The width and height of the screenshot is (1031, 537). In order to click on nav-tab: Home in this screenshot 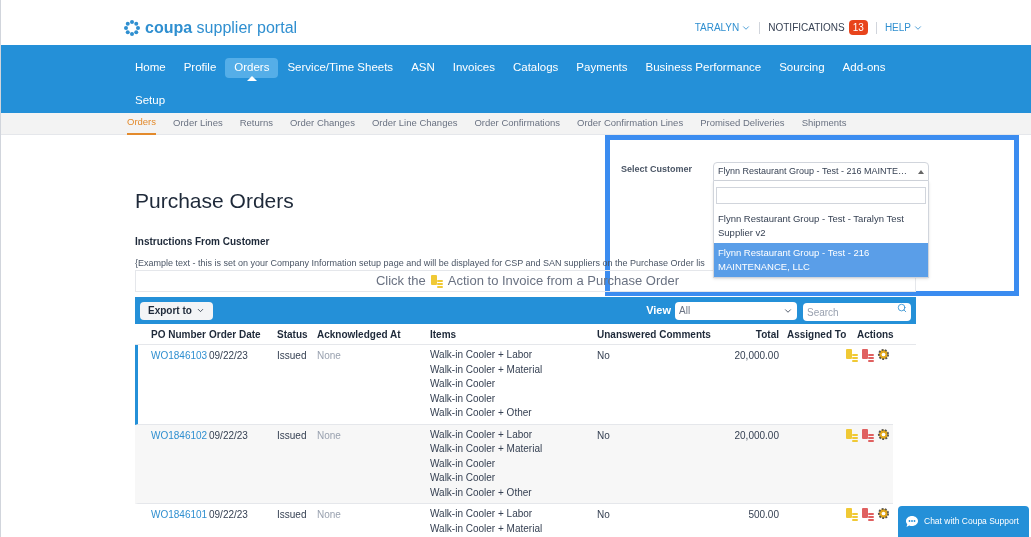, I will do `click(150, 67)`.